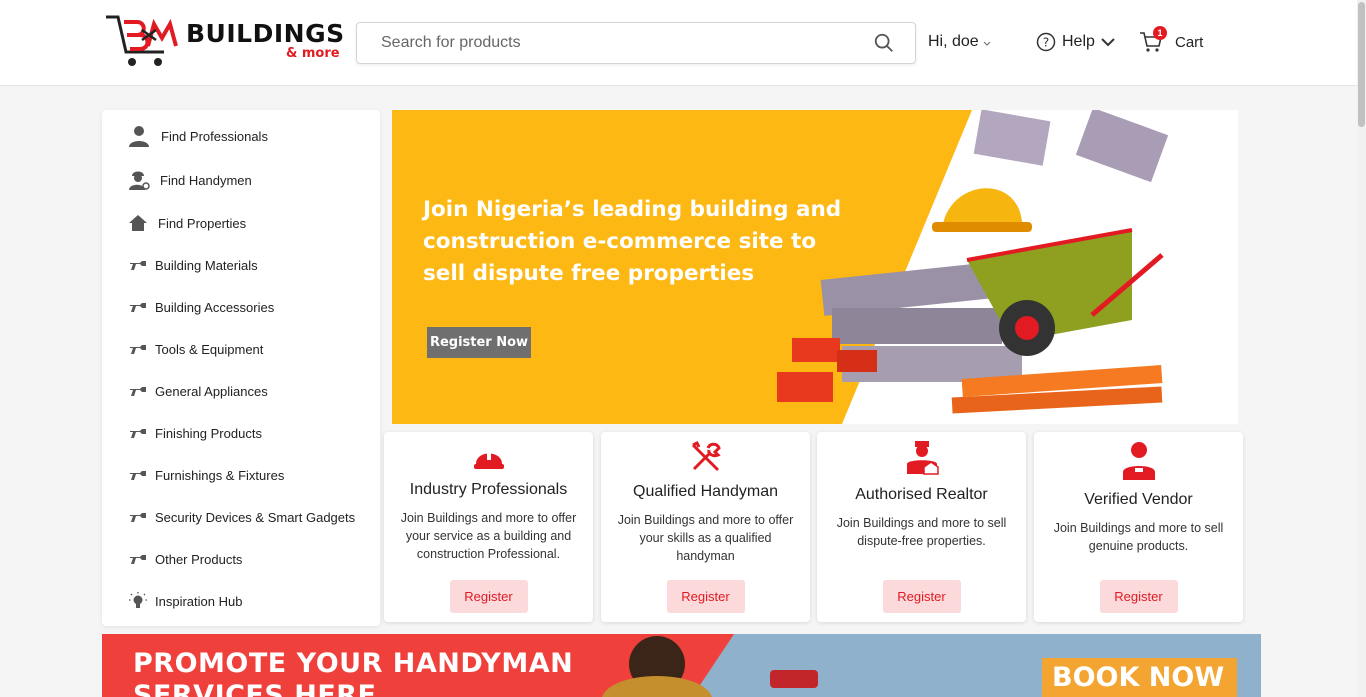 Image resolution: width=1366 pixels, height=697 pixels. I want to click on sidebar-item-security-devices: Security Devices & Smart Gadgets, so click(241, 517).